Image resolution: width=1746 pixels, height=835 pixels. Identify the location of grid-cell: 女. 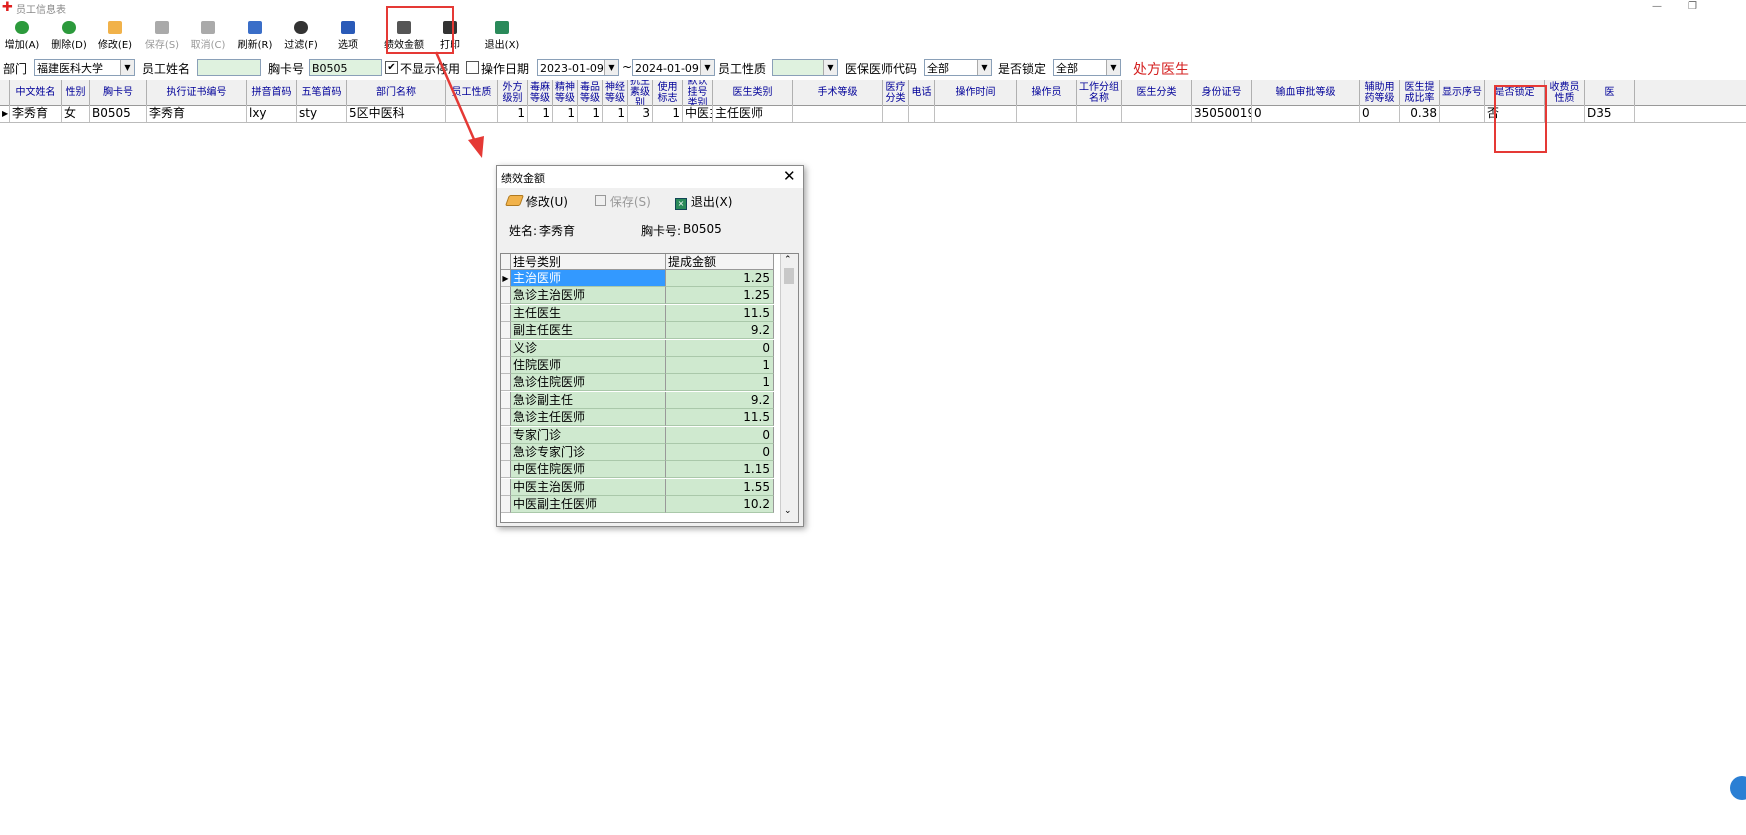
(76, 113).